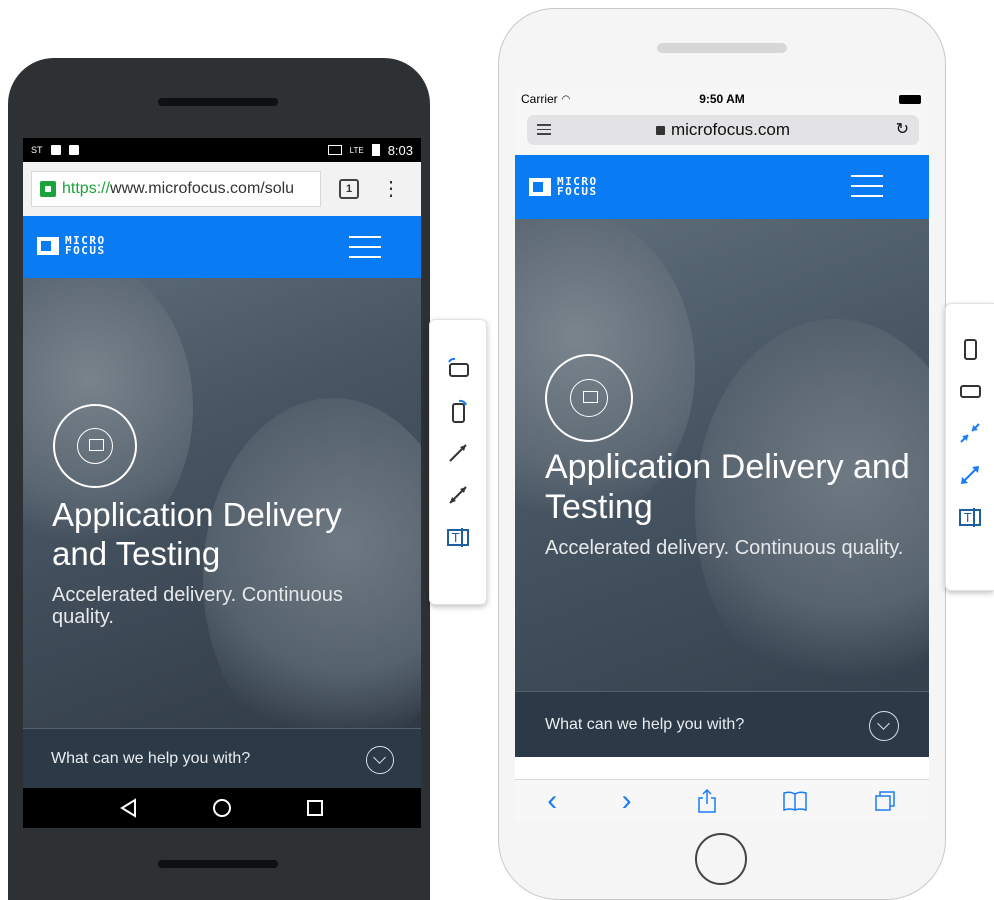 This screenshot has width=994, height=900. Describe the element at coordinates (721, 859) in the screenshot. I see `home-button` at that location.